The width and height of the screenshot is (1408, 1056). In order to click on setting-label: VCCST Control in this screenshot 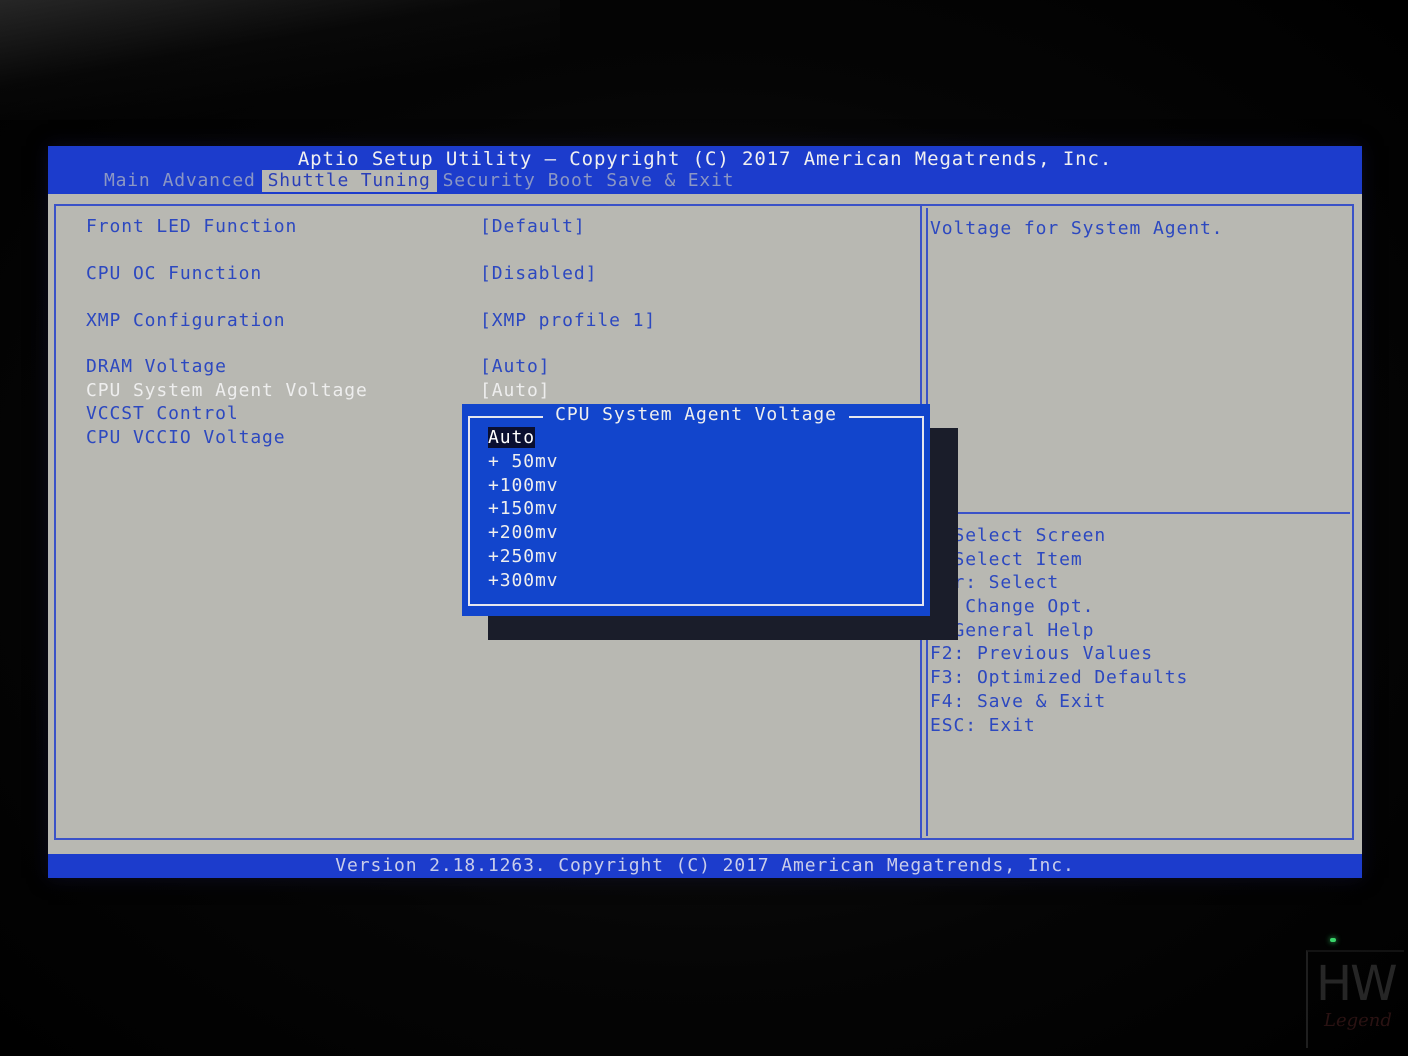, I will do `click(162, 413)`.